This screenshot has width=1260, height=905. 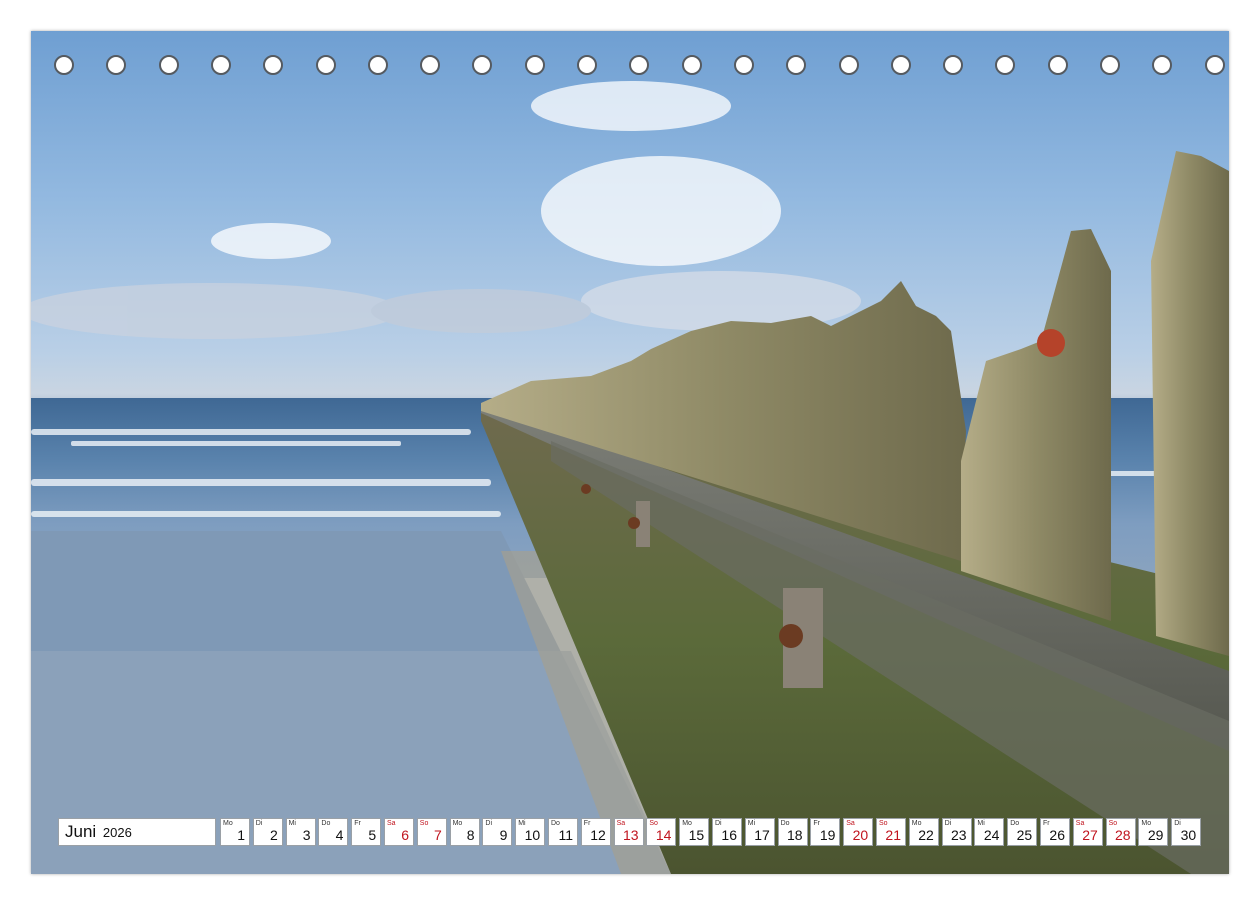 I want to click on day-number: 1, so click(x=241, y=835).